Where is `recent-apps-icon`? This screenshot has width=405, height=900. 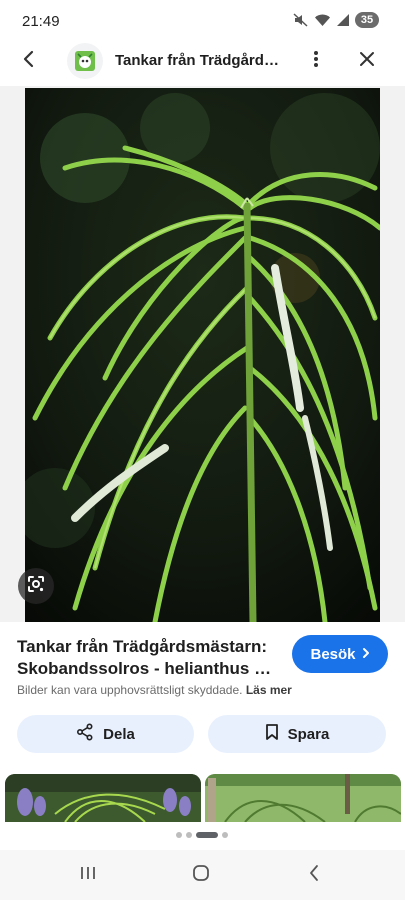
recent-apps-icon is located at coordinates (88, 875).